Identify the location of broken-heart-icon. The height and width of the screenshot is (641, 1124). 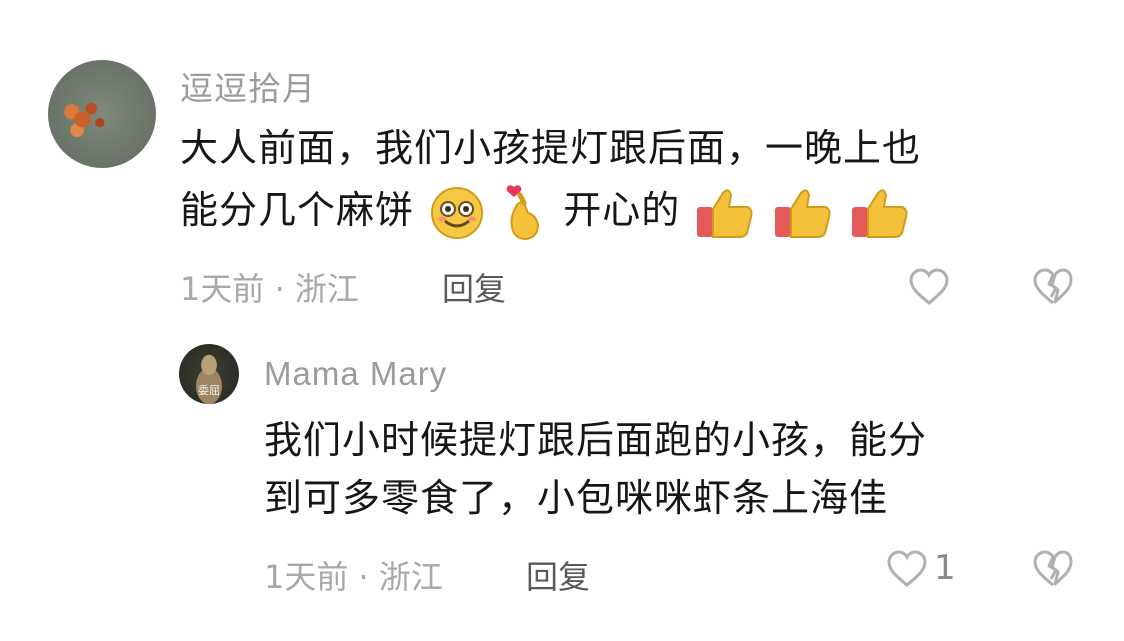
(1053, 569).